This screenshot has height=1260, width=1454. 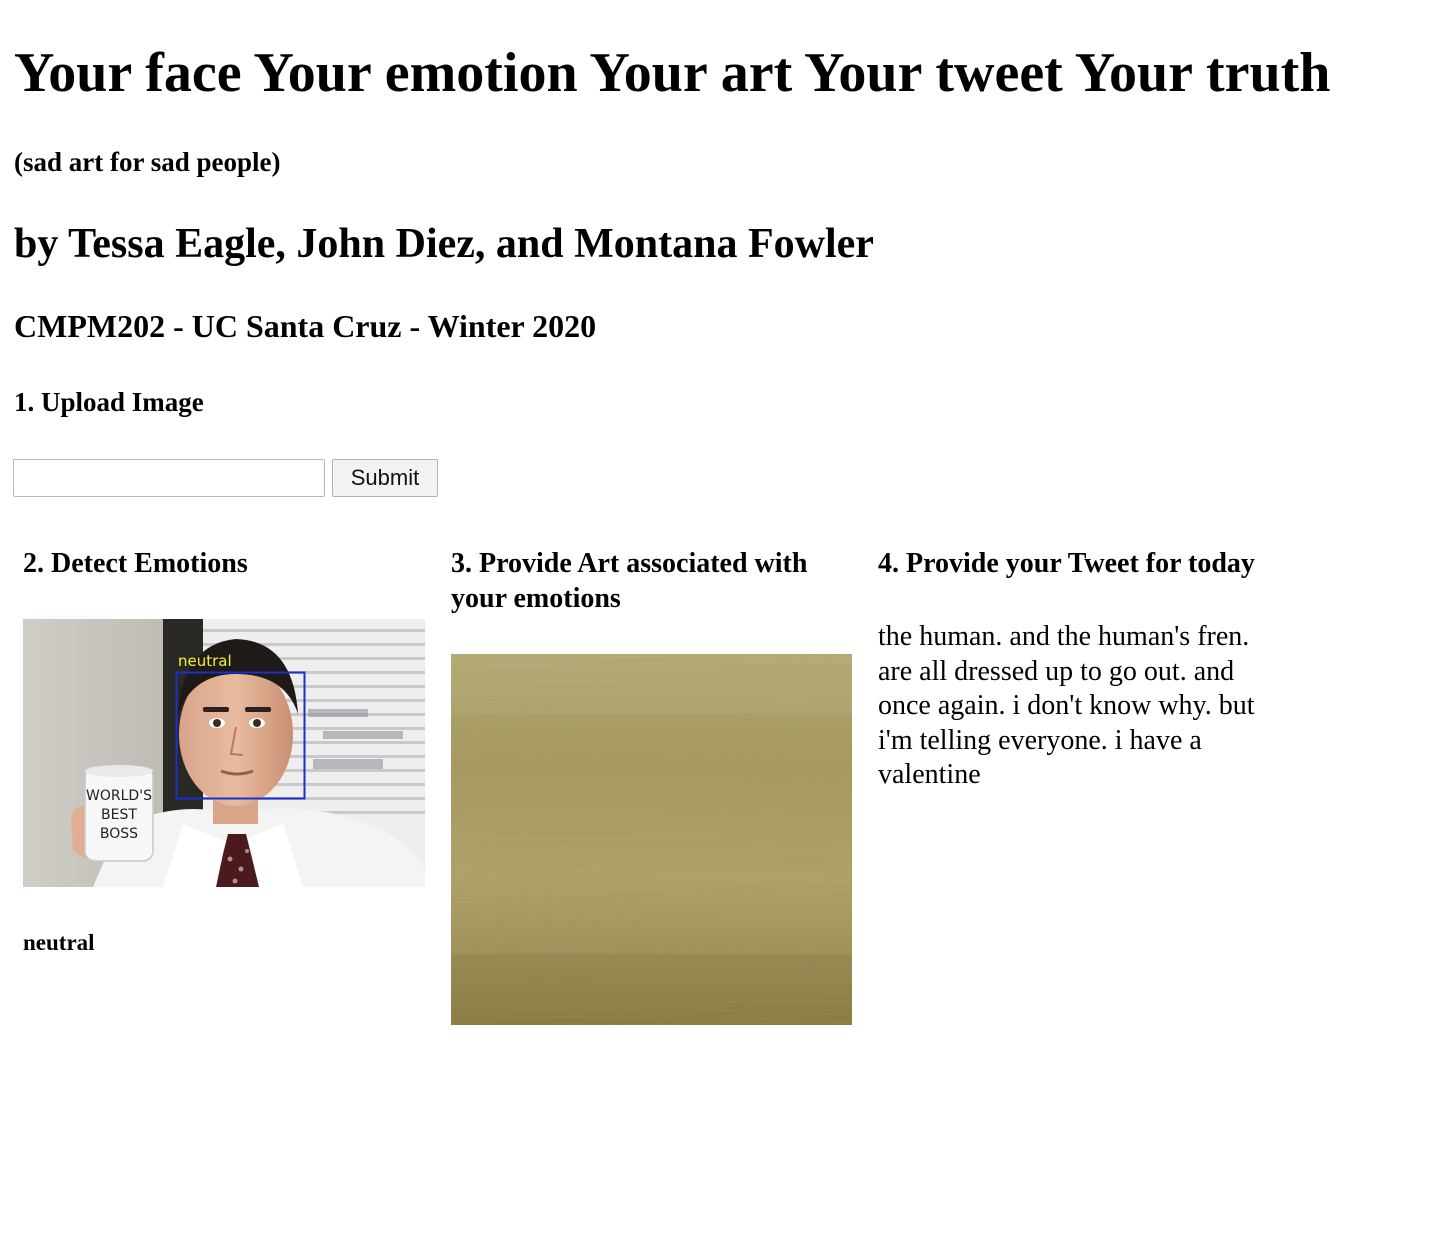 What do you see at coordinates (205, 661) in the screenshot?
I see `face-emotion-label: neutral` at bounding box center [205, 661].